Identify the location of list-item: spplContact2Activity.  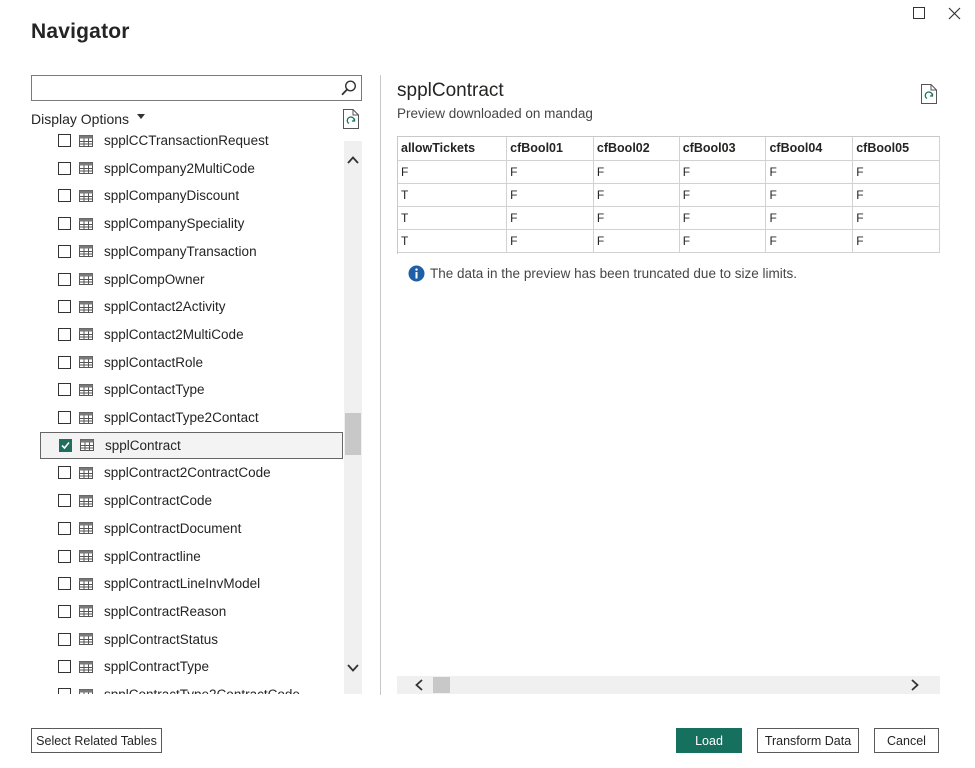
(191, 306).